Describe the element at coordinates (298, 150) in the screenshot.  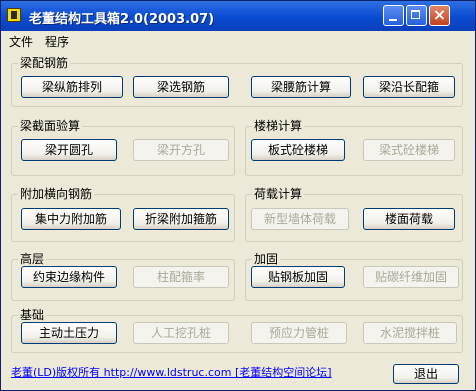
I see `slab-stair-button: 板式砼楼梯` at that location.